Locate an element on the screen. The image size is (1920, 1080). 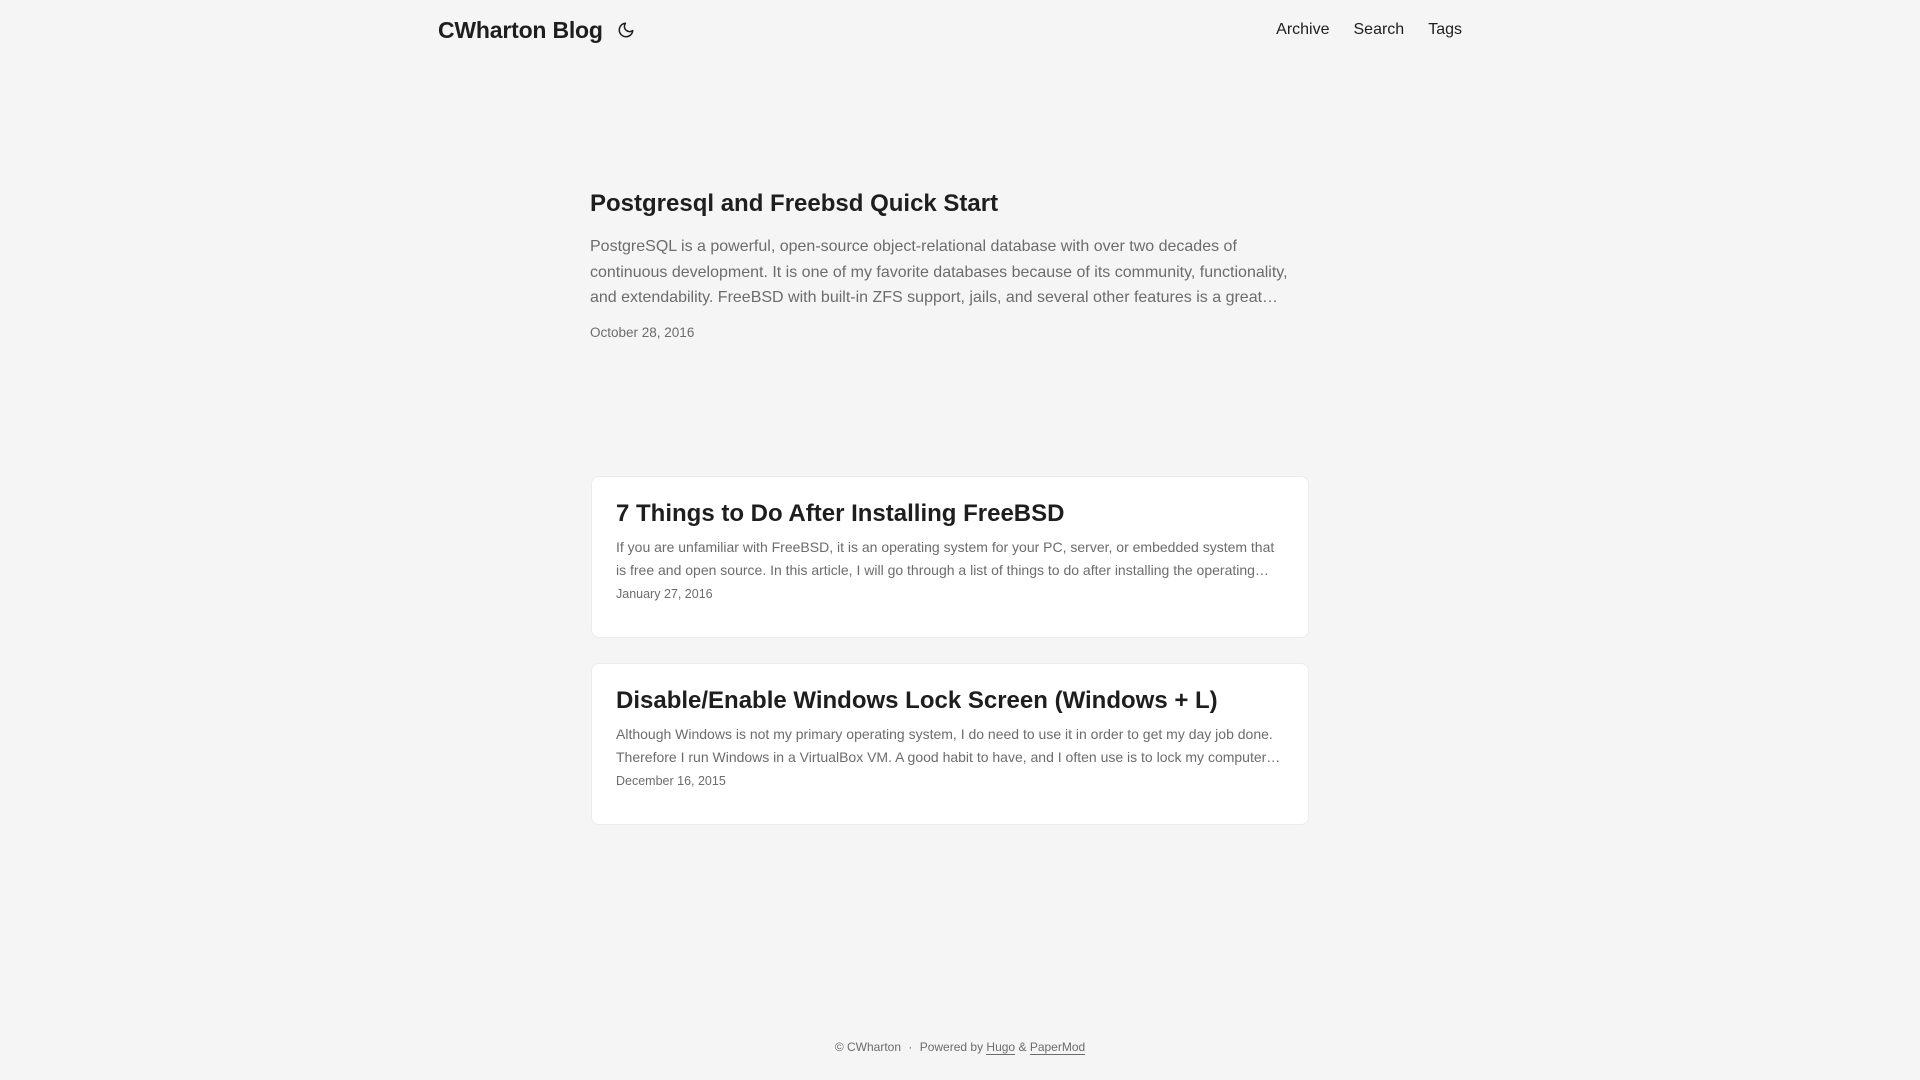
first-entry-title: Postgresql and Freebsd Quick Start is located at coordinates (950, 204).